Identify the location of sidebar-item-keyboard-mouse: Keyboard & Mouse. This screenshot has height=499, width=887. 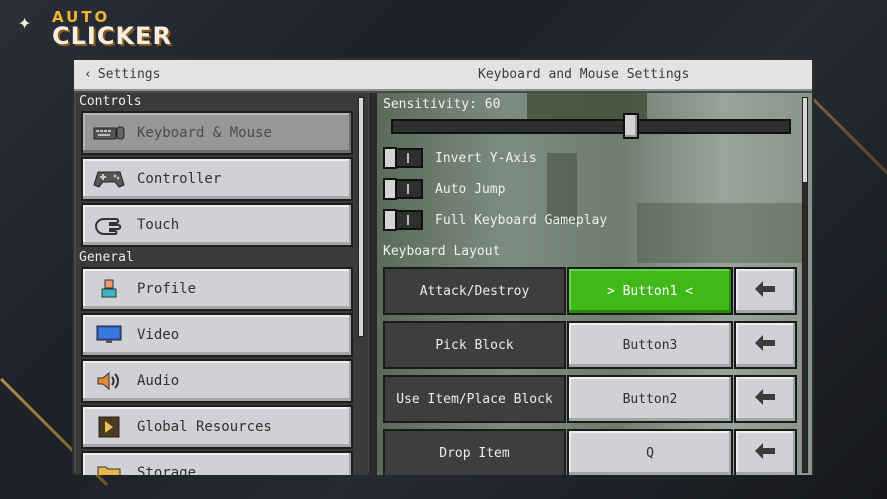
(217, 133).